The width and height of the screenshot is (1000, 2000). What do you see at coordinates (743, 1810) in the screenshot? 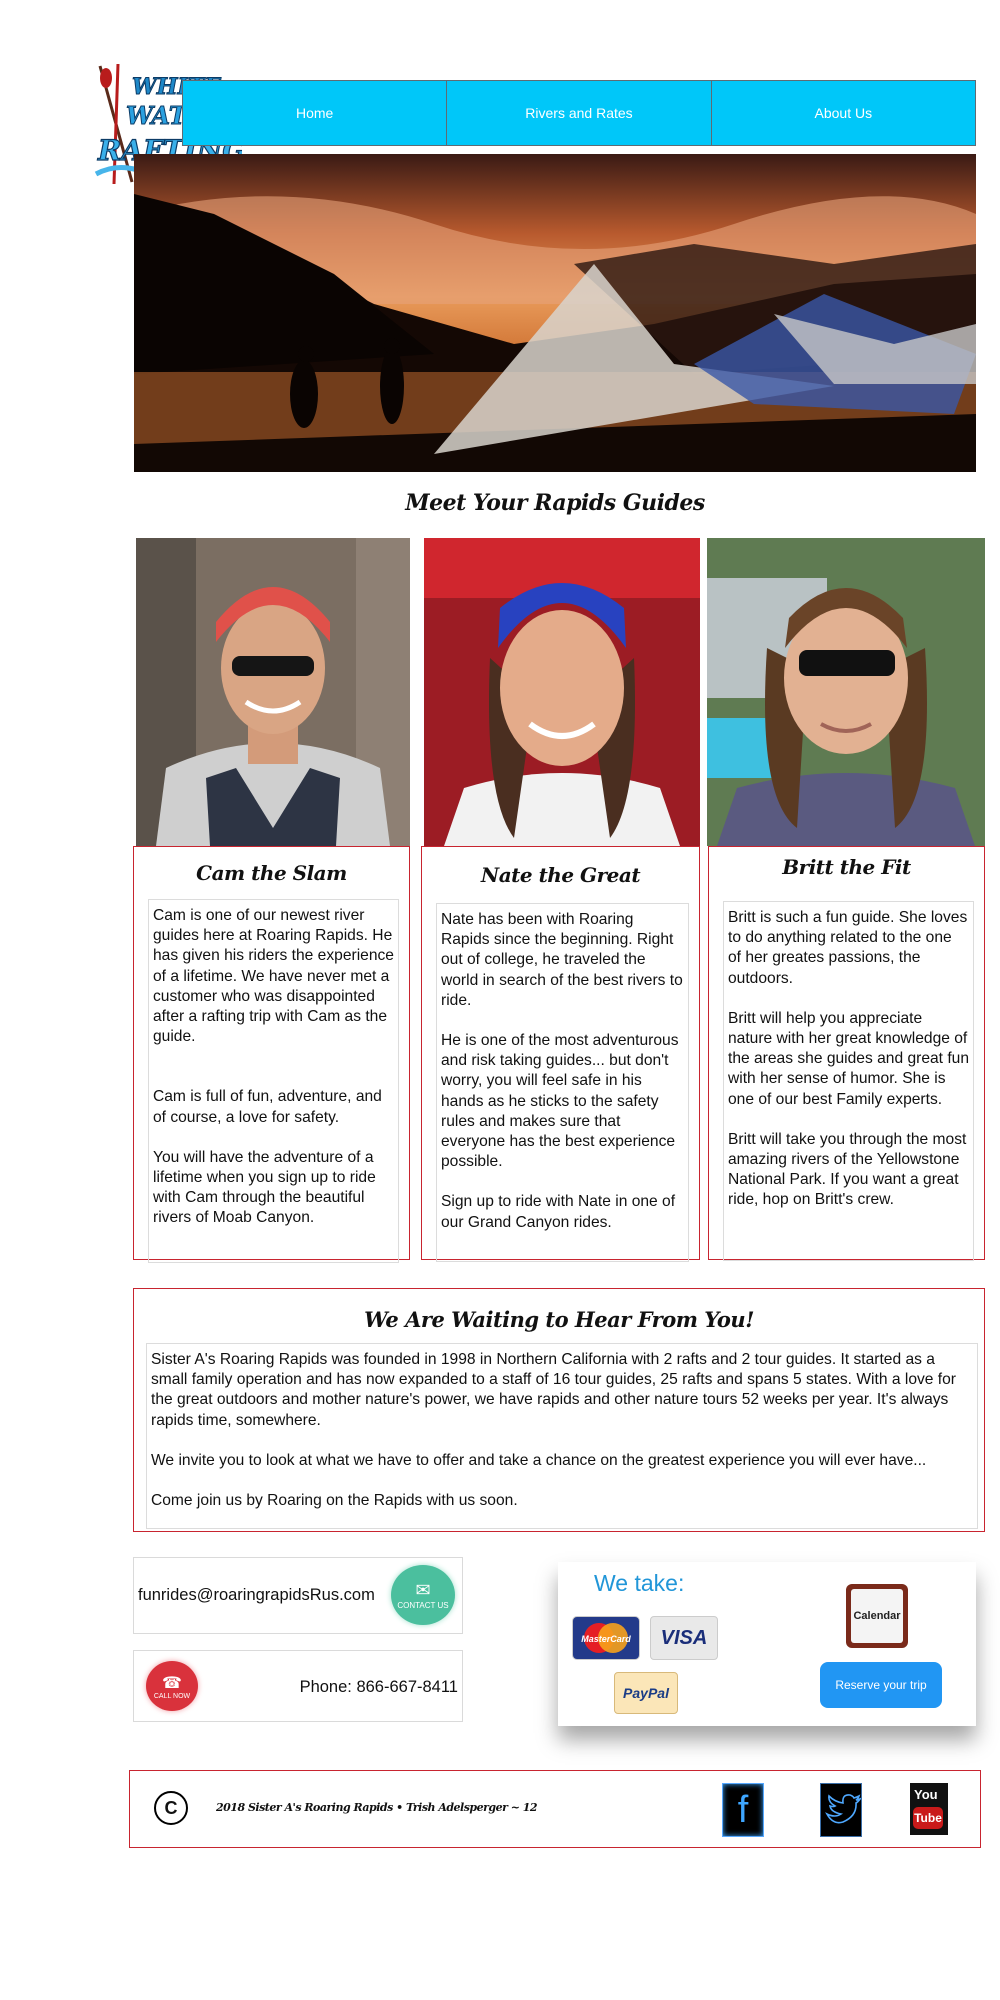
I see `facebook-icon: f` at bounding box center [743, 1810].